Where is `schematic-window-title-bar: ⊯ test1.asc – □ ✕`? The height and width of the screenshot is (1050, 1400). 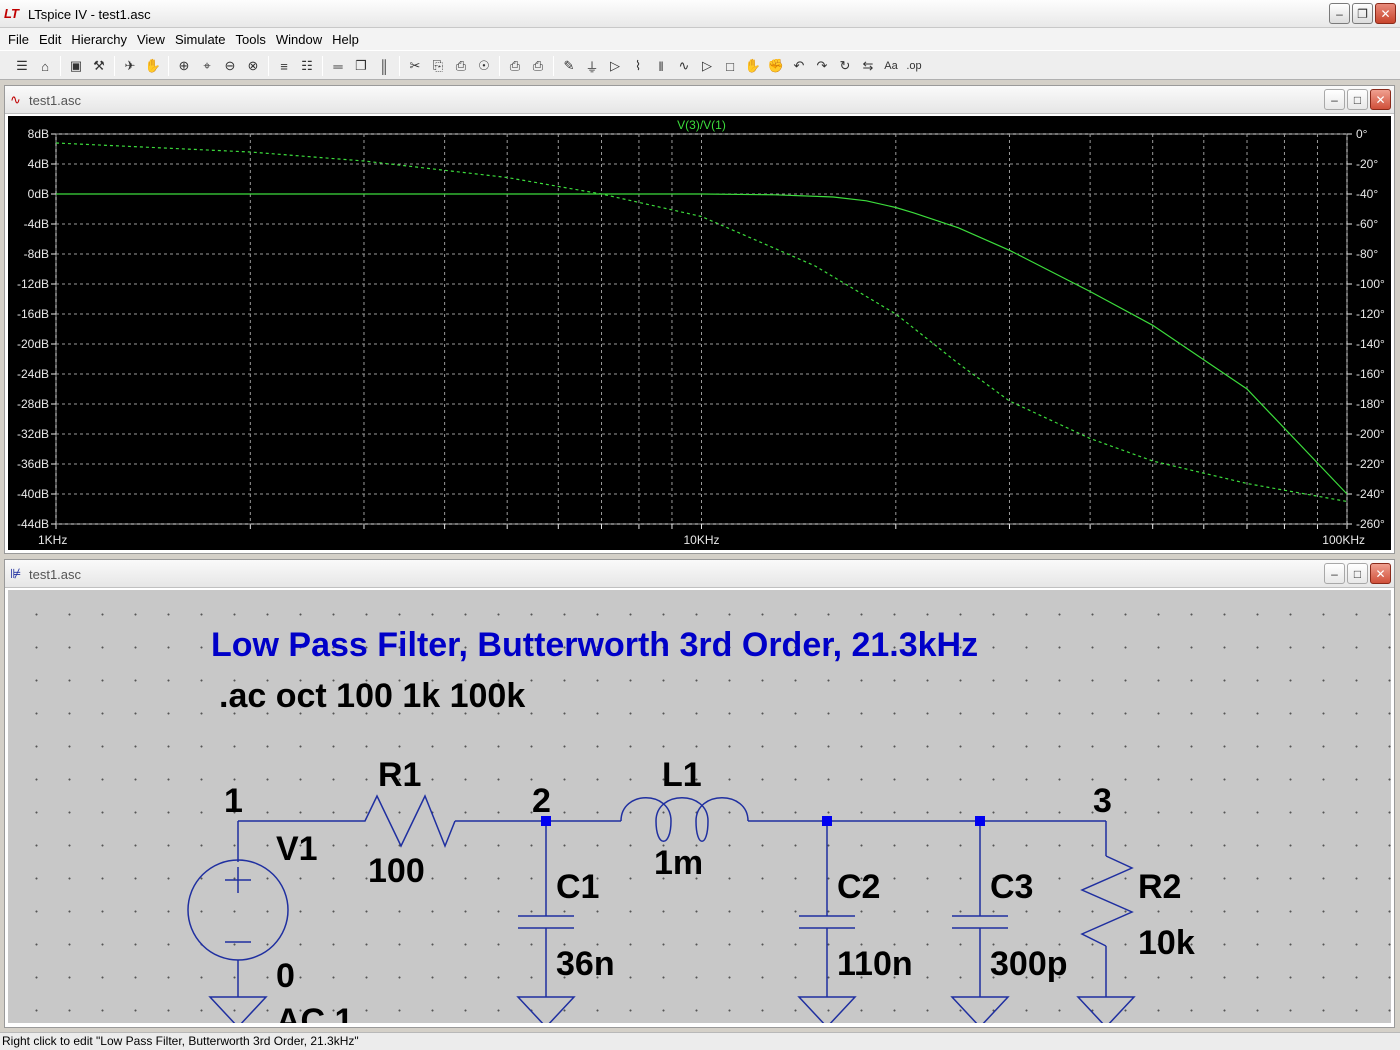
schematic-window-title-bar: ⊯ test1.asc – □ ✕ is located at coordinates (699, 574).